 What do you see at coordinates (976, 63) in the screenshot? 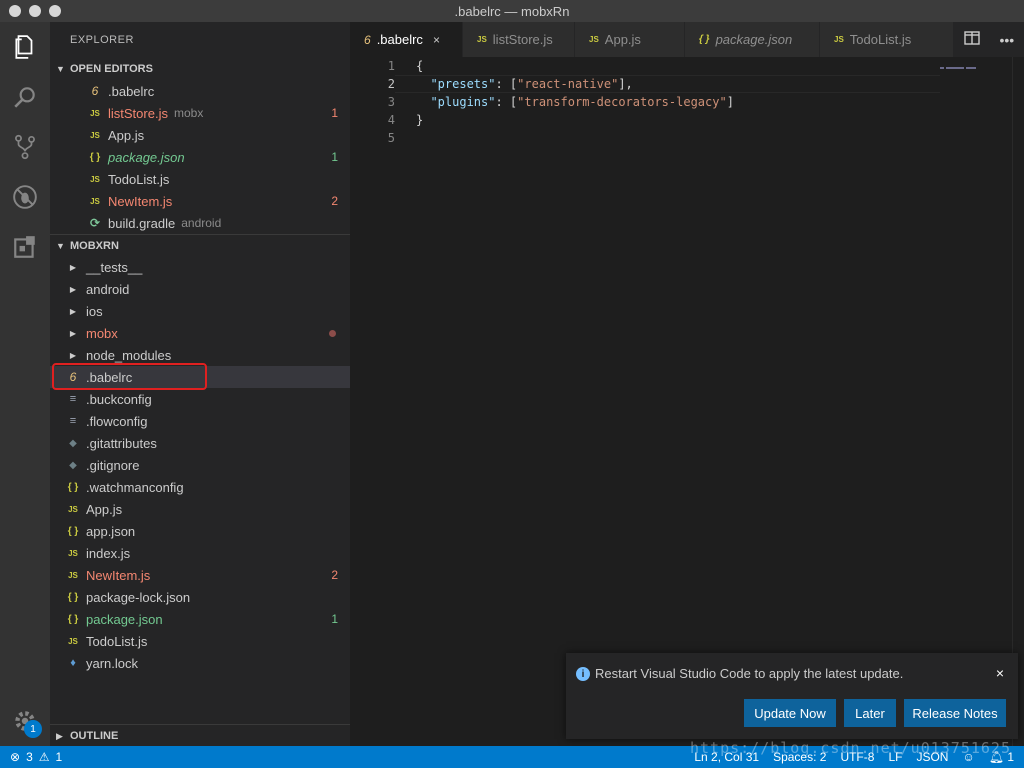
I see `minimap` at bounding box center [976, 63].